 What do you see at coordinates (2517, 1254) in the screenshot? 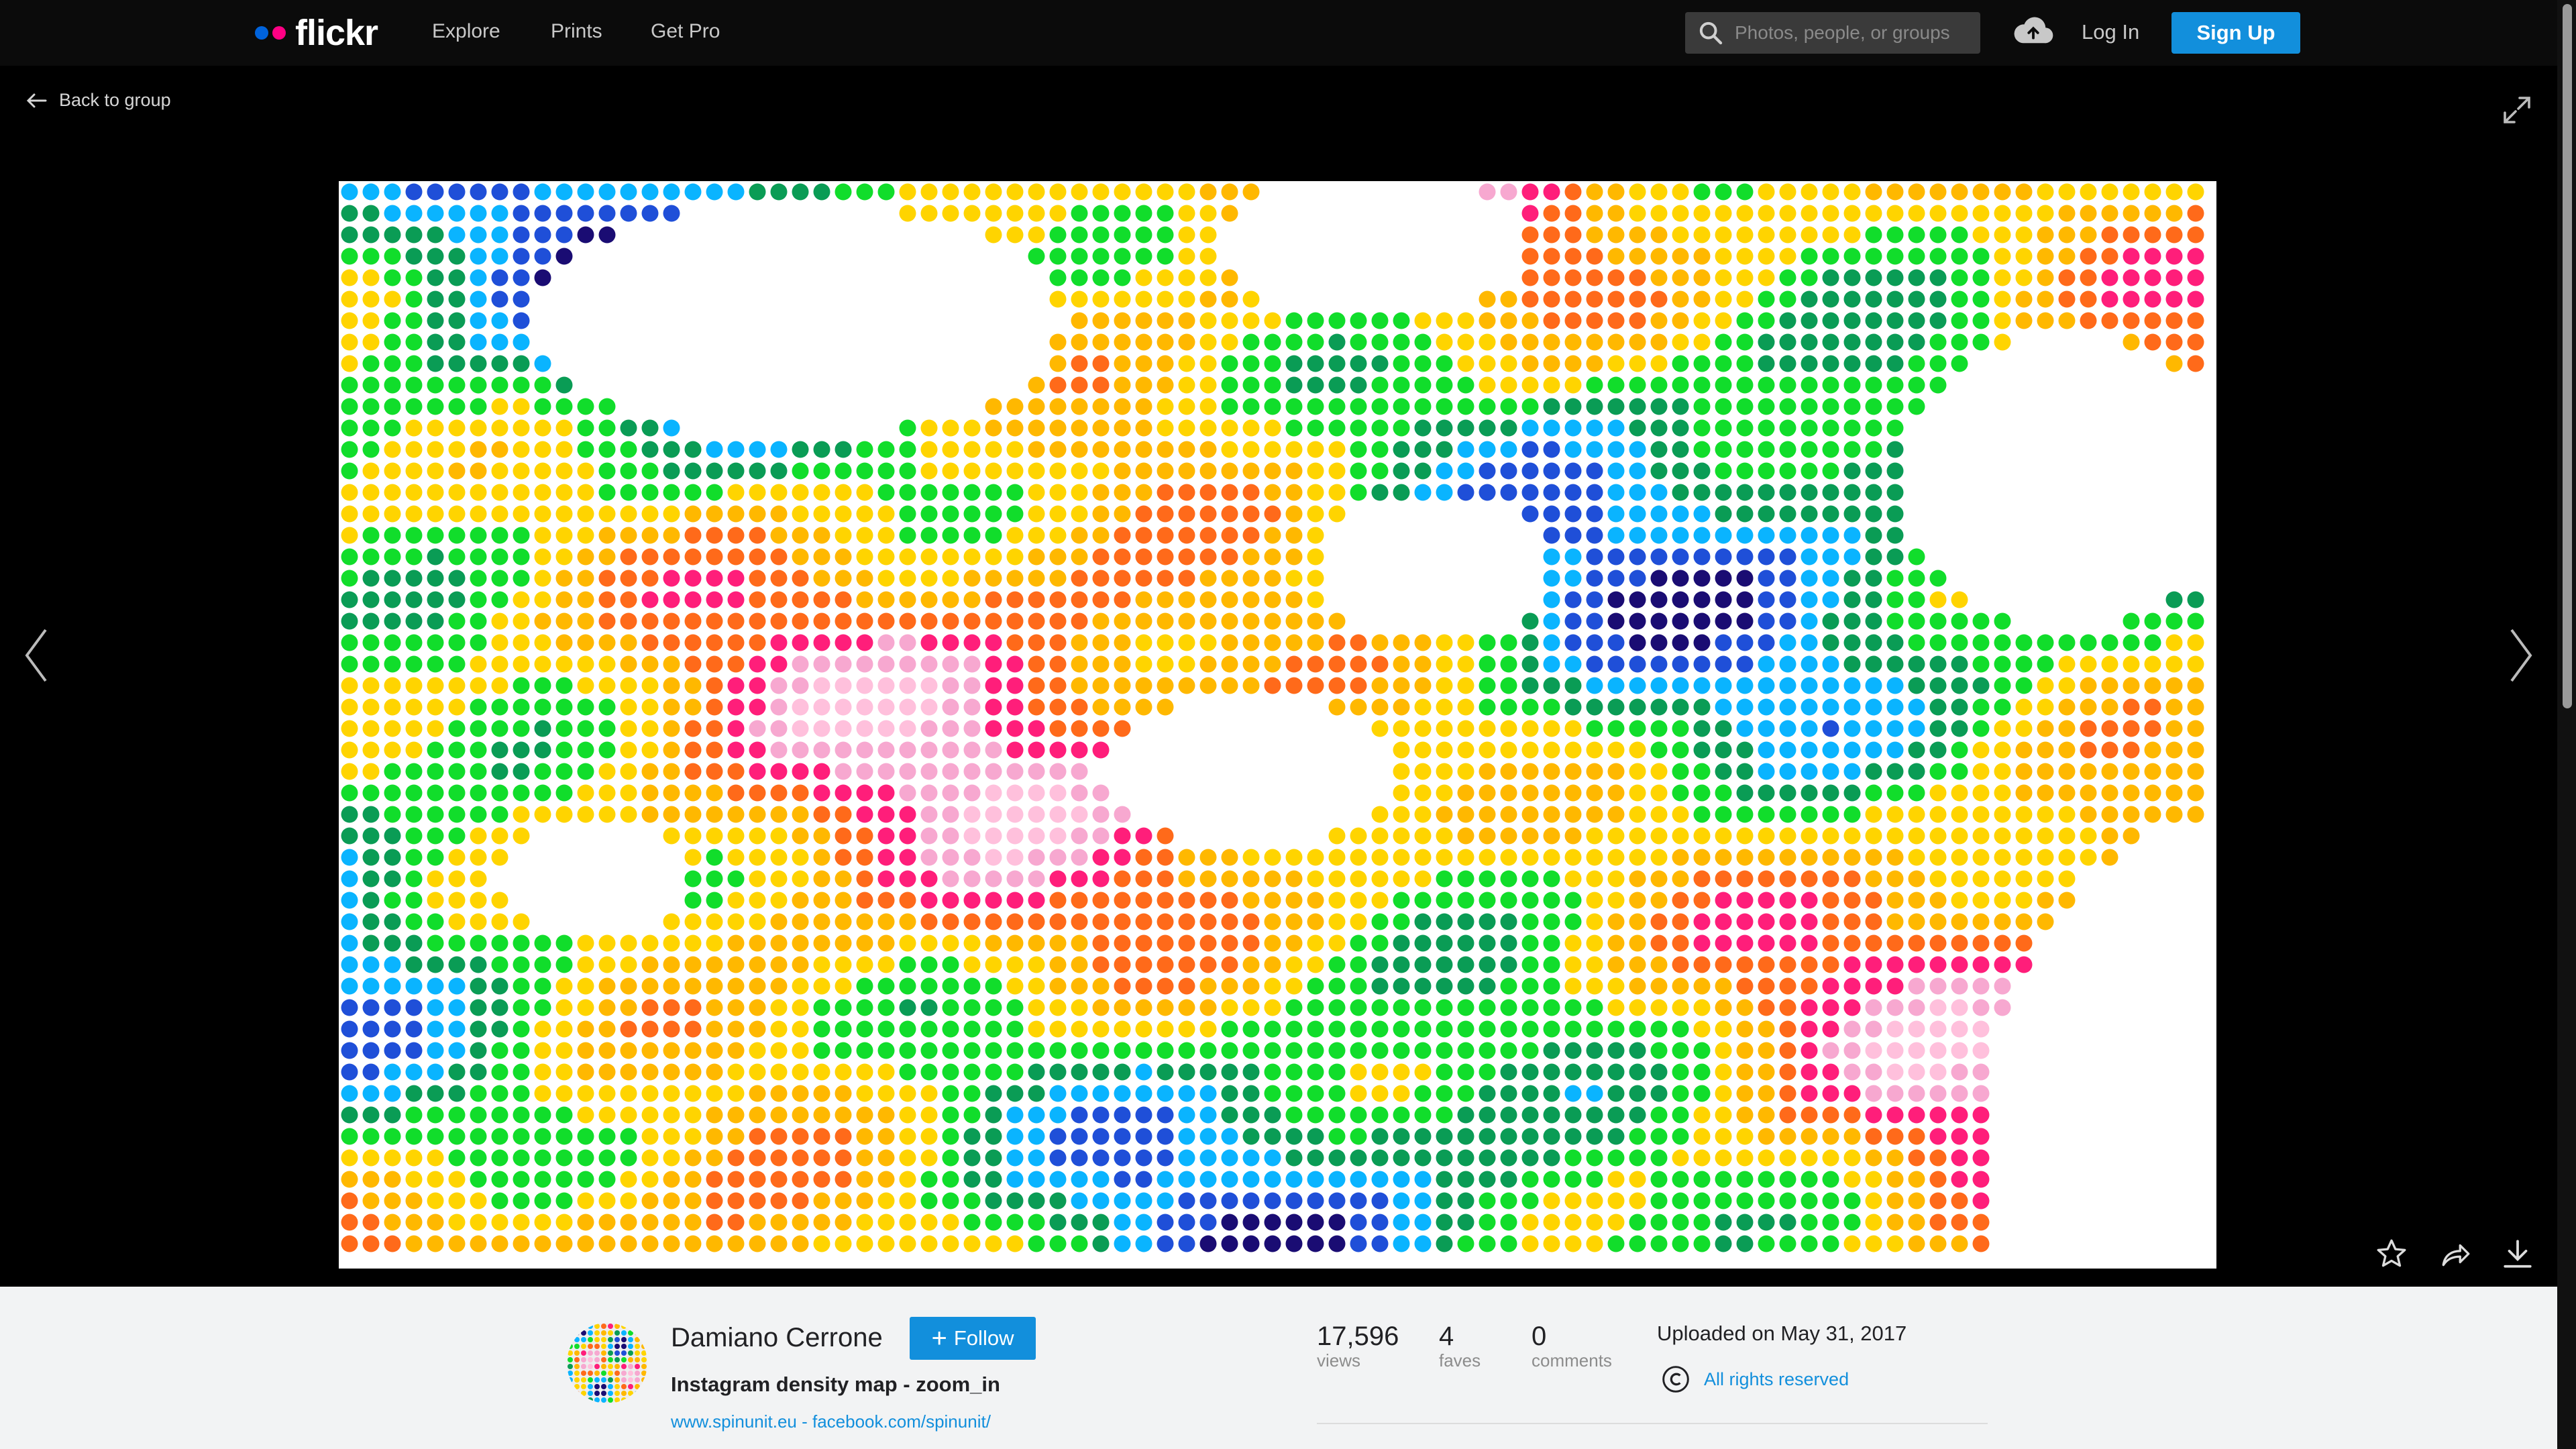
I see `download-button` at bounding box center [2517, 1254].